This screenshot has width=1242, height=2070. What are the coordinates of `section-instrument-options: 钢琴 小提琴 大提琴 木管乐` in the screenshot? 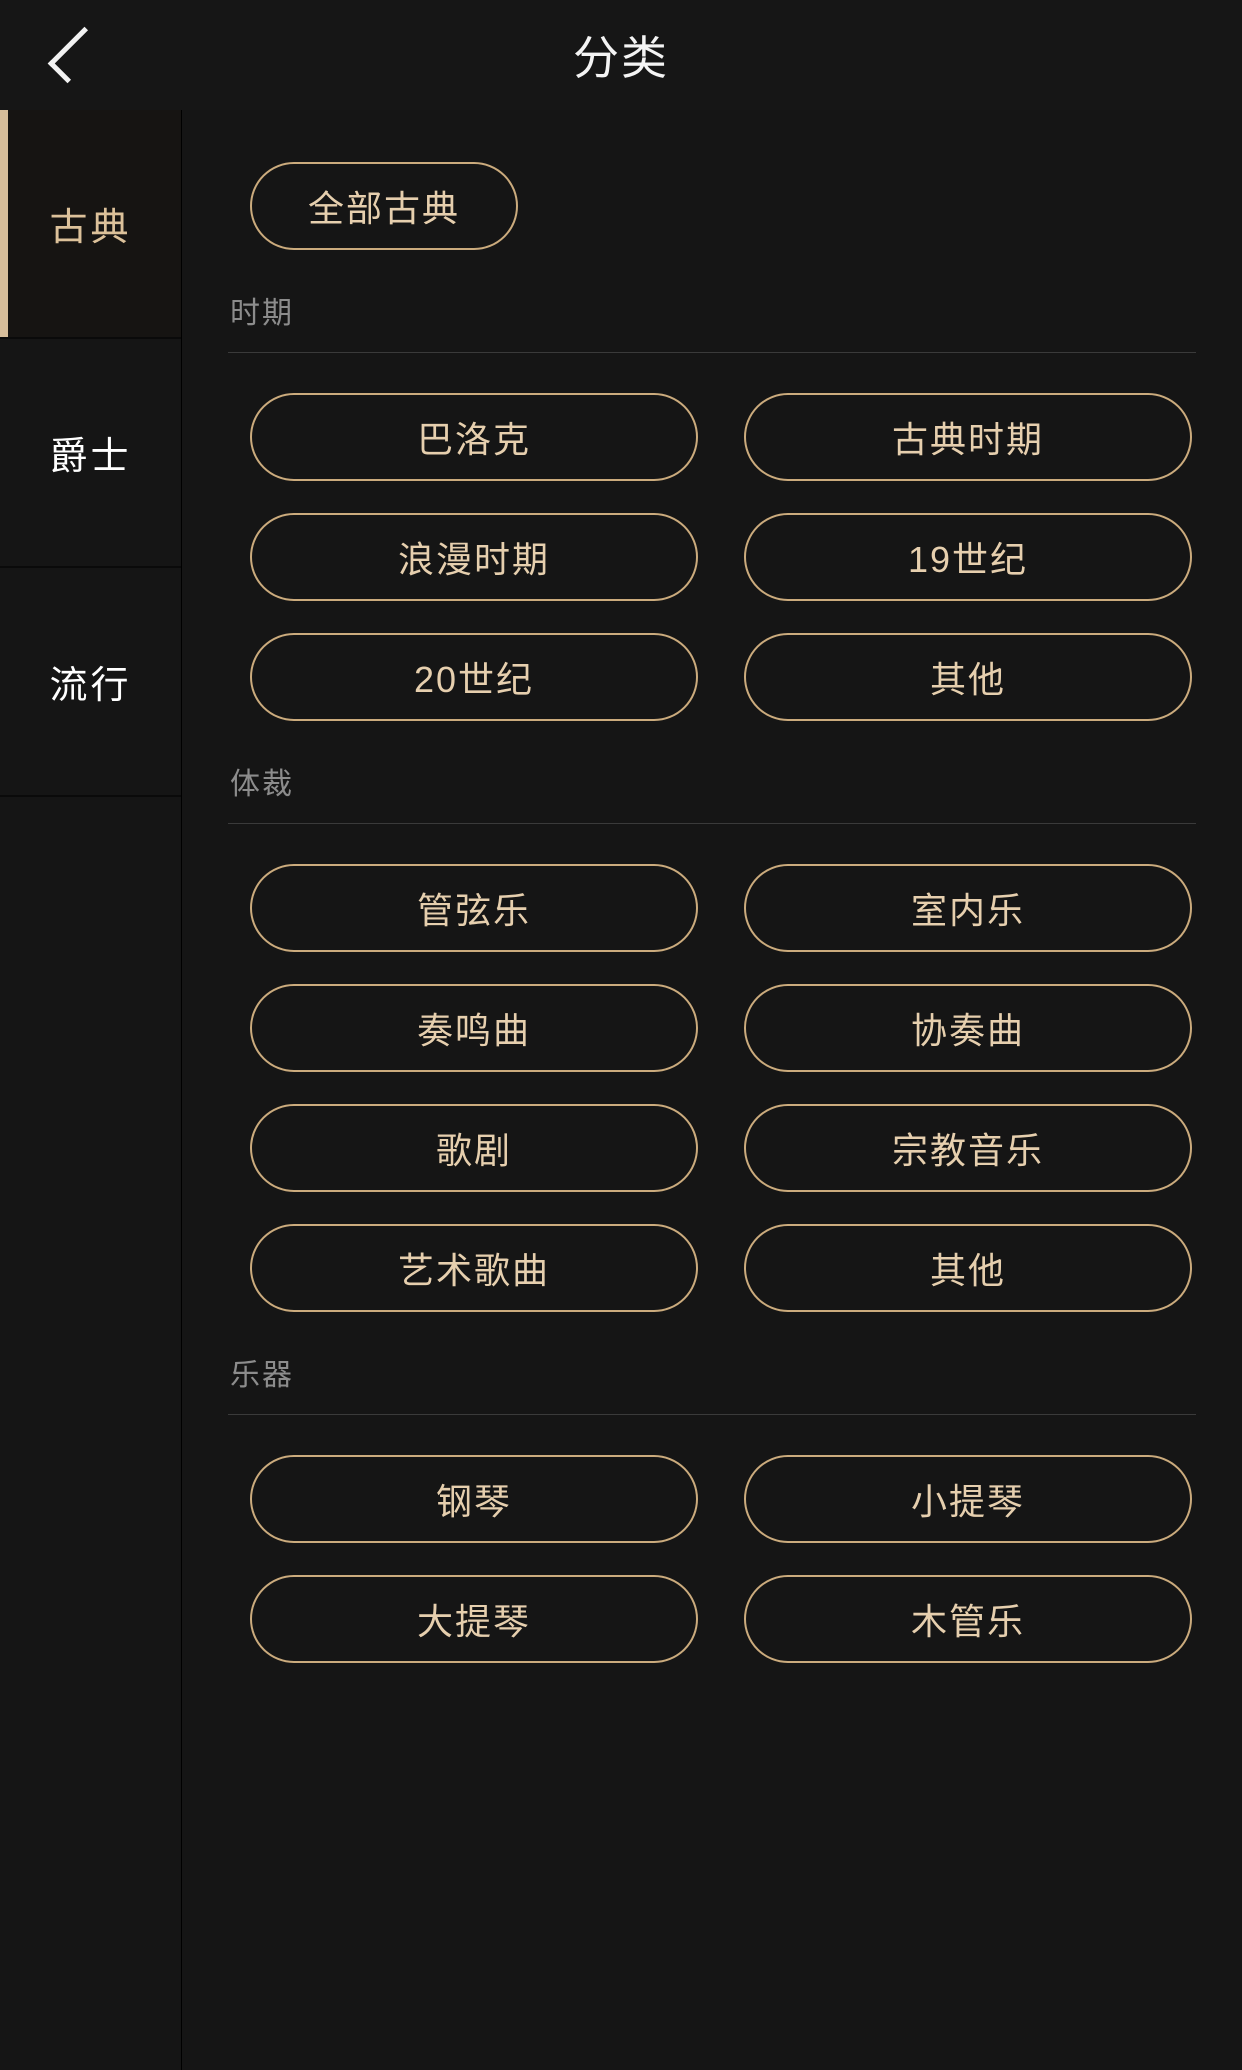 It's located at (712, 1539).